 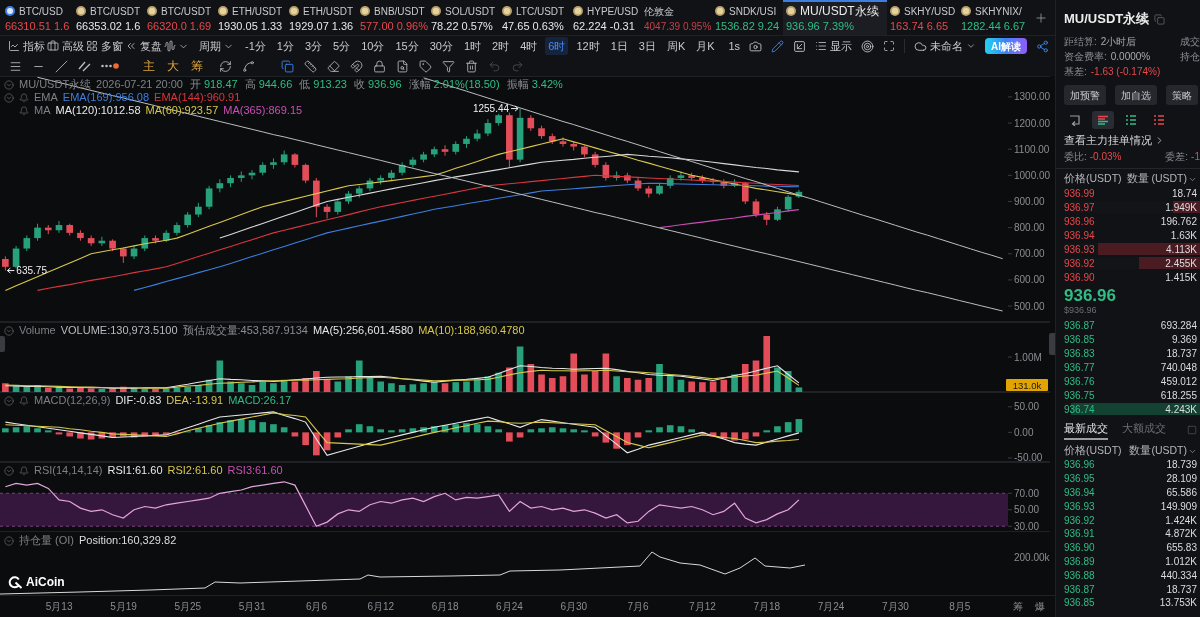 I want to click on bid-amount: 18.737, so click(x=1181, y=353).